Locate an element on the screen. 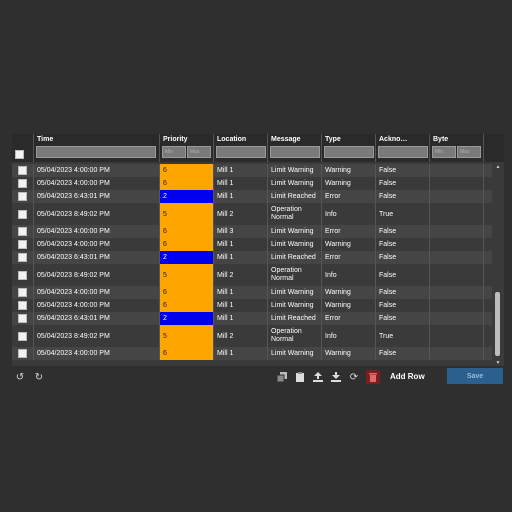 The width and height of the screenshot is (512, 512). header-message: Message is located at coordinates (295, 148).